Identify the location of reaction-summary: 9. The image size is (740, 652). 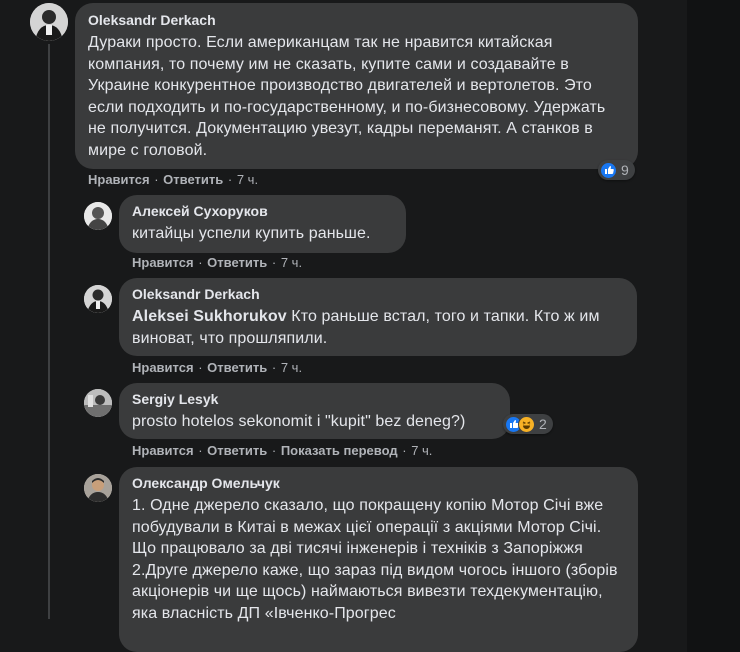
(616, 170).